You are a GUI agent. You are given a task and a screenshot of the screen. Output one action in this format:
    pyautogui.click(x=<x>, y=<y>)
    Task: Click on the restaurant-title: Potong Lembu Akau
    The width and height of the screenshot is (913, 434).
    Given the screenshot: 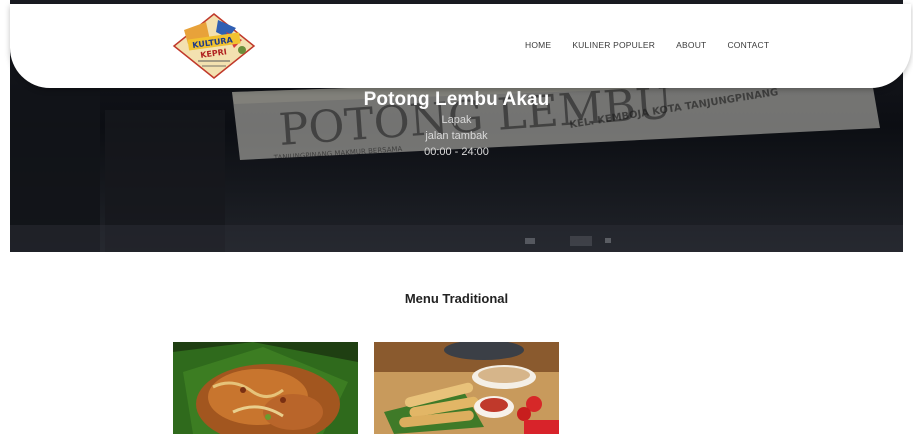 What is the action you would take?
    pyautogui.click(x=456, y=99)
    